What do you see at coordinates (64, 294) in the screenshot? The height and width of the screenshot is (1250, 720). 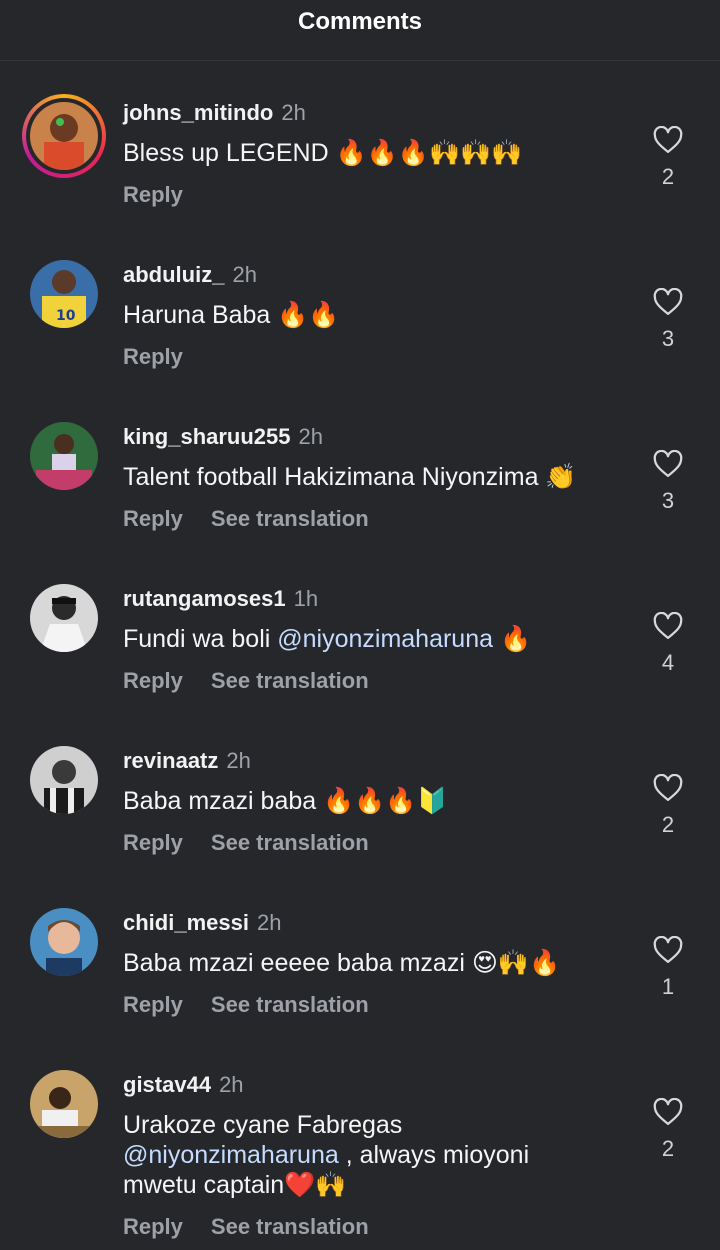 I see `avatar: 10` at bounding box center [64, 294].